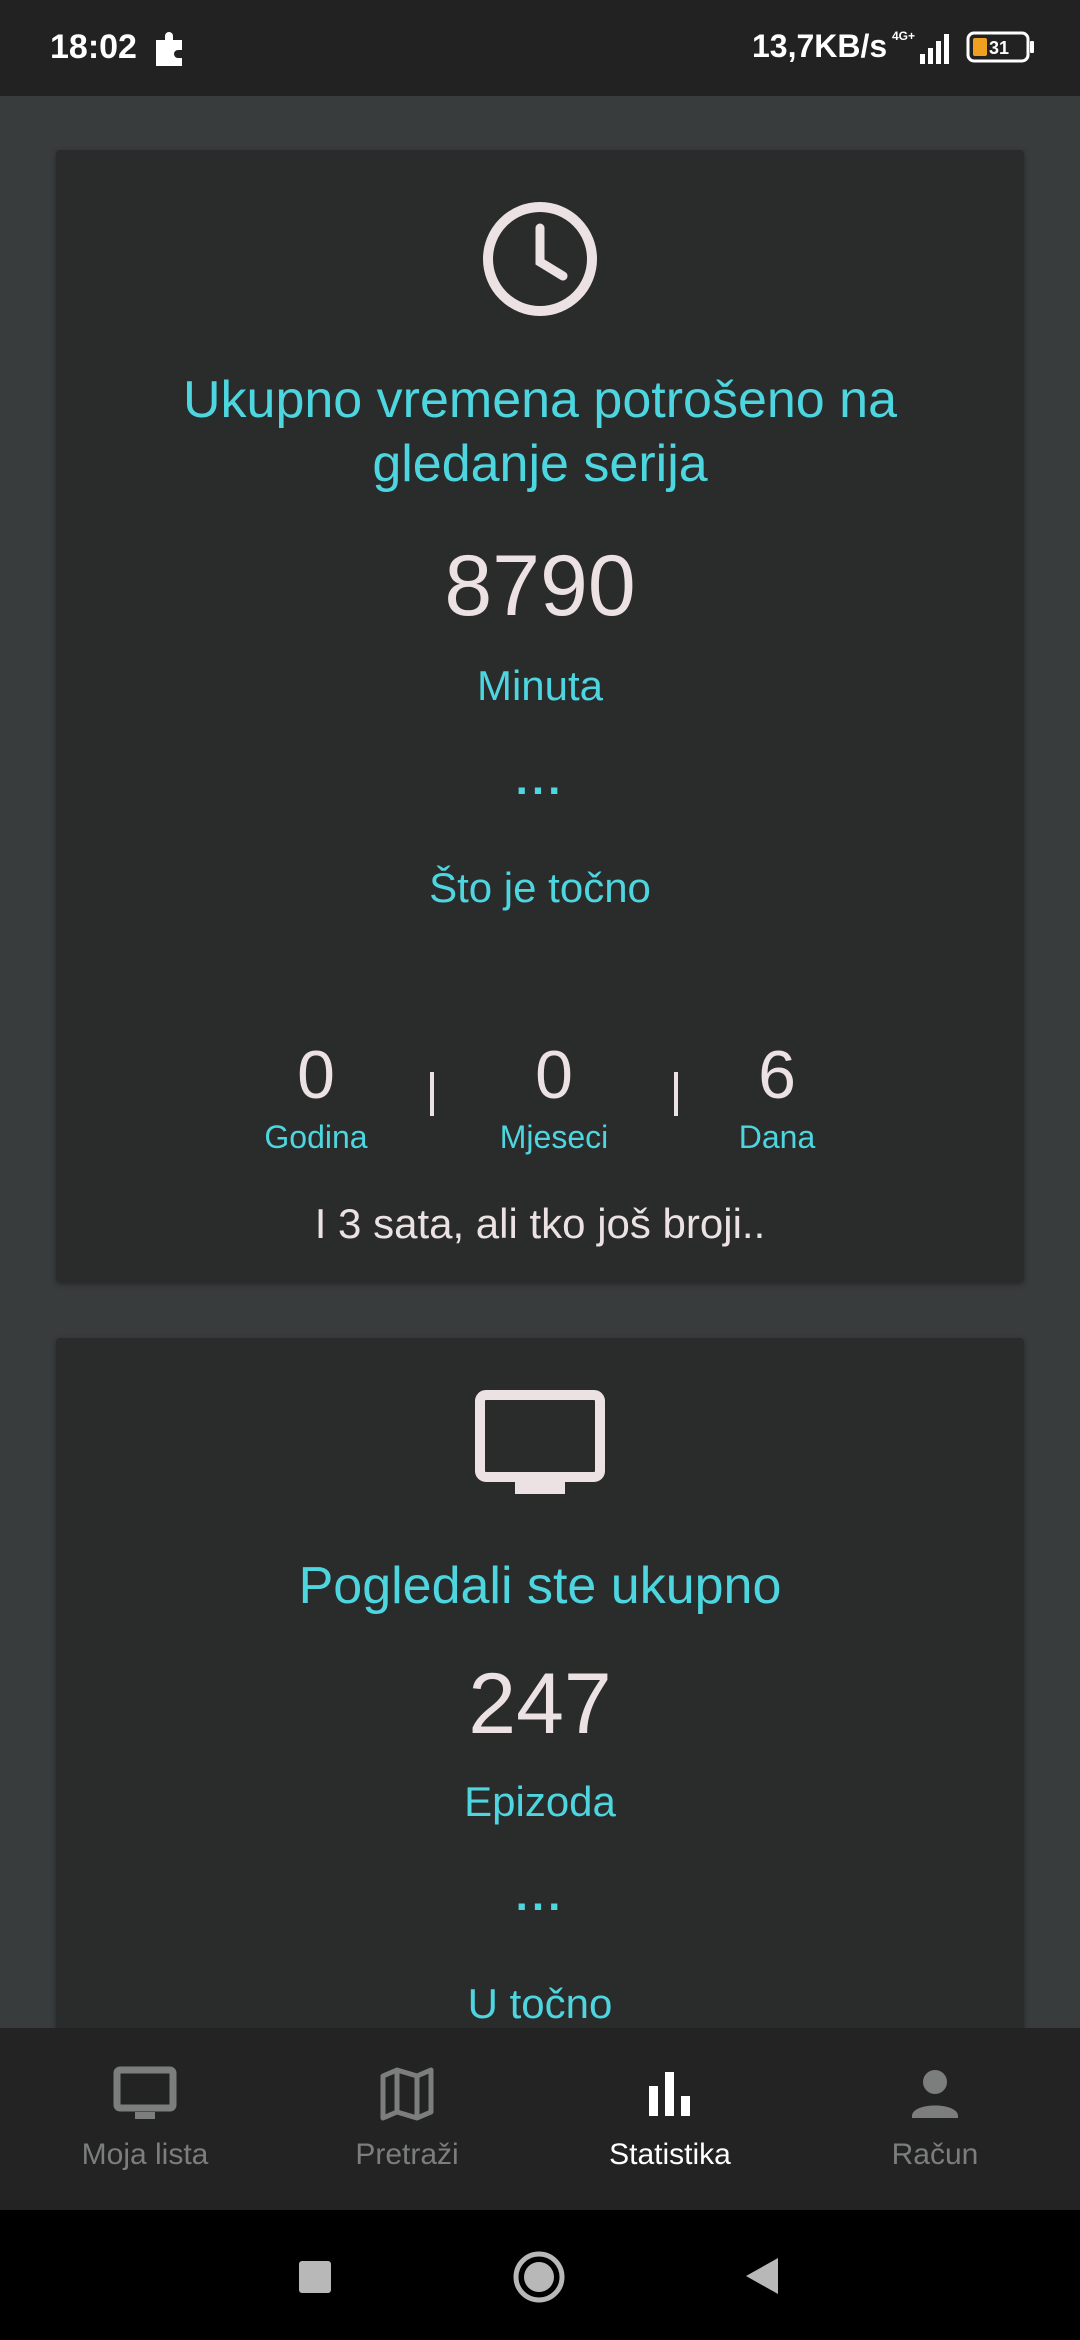 The height and width of the screenshot is (2340, 1080). Describe the element at coordinates (903, 36) in the screenshot. I see `network-type: 4G+` at that location.